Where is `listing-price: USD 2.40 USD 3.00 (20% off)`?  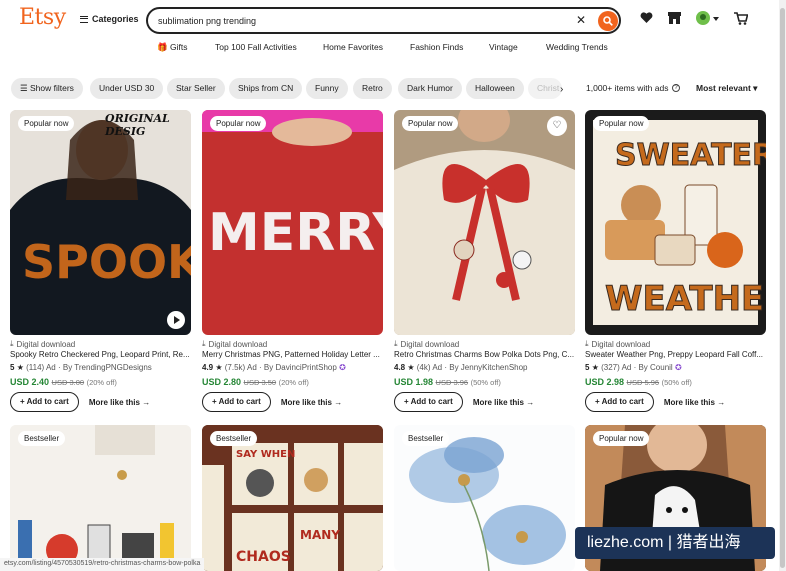 listing-price: USD 2.40 USD 3.00 (20% off) is located at coordinates (63, 382).